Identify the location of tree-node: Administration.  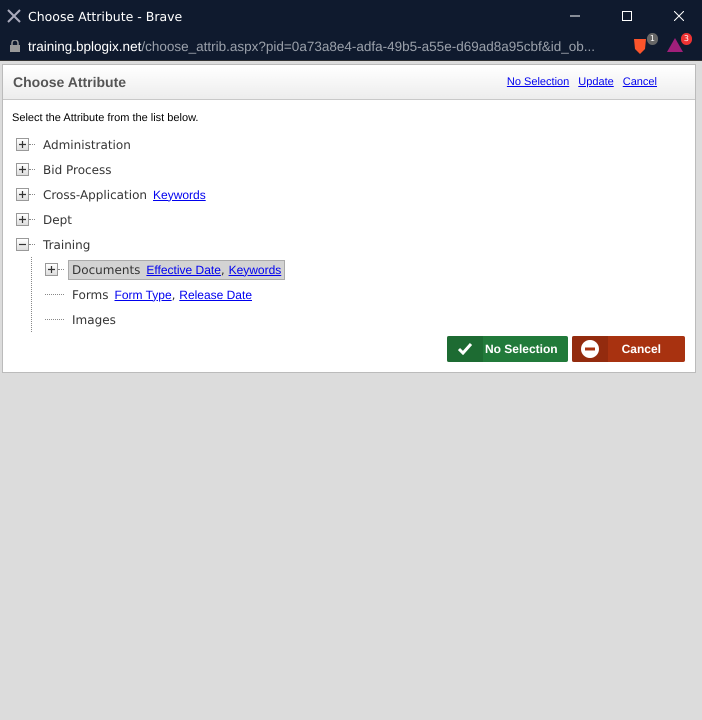
(87, 144).